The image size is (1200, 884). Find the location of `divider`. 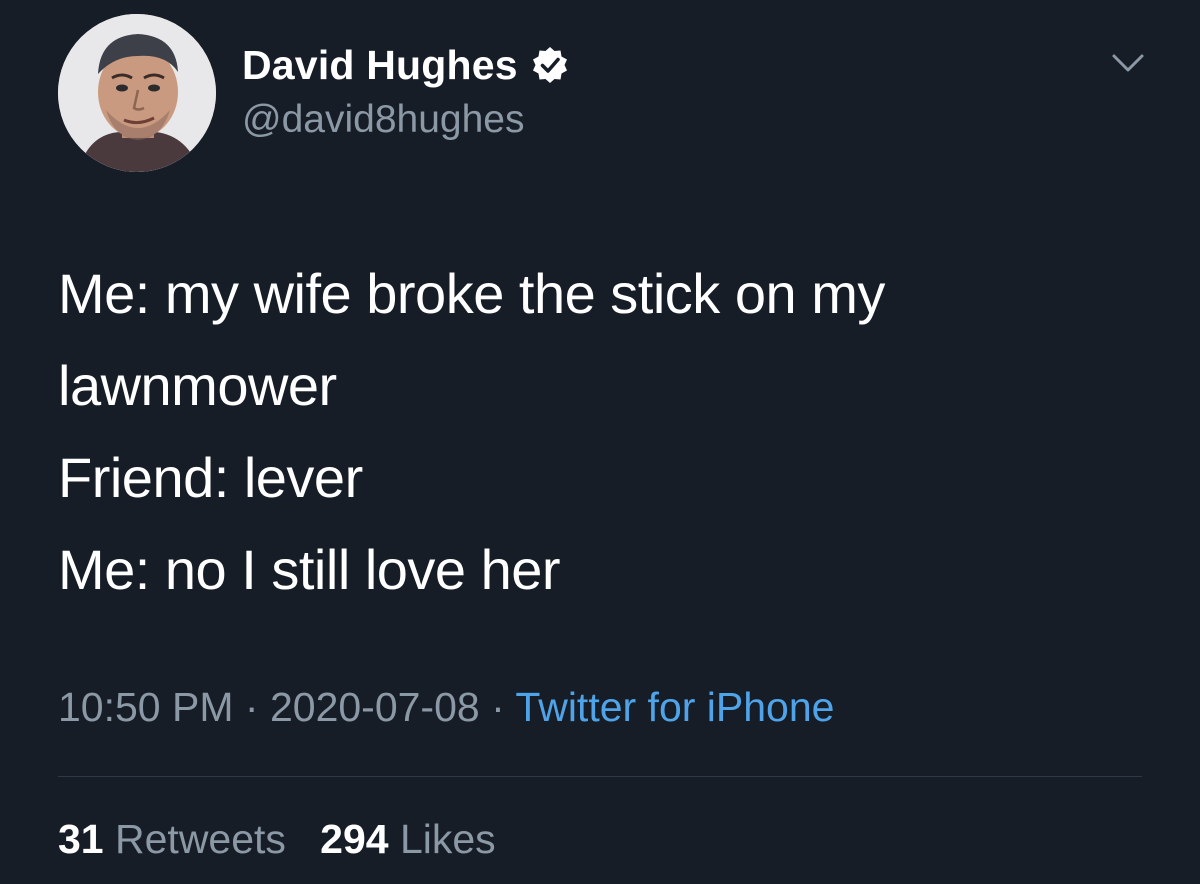

divider is located at coordinates (600, 776).